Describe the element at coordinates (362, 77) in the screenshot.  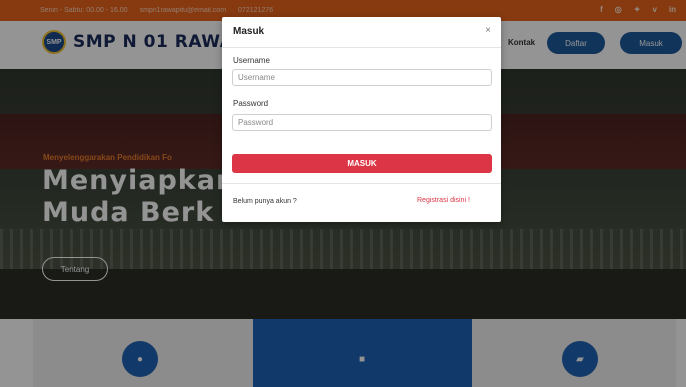
I see `username-input` at that location.